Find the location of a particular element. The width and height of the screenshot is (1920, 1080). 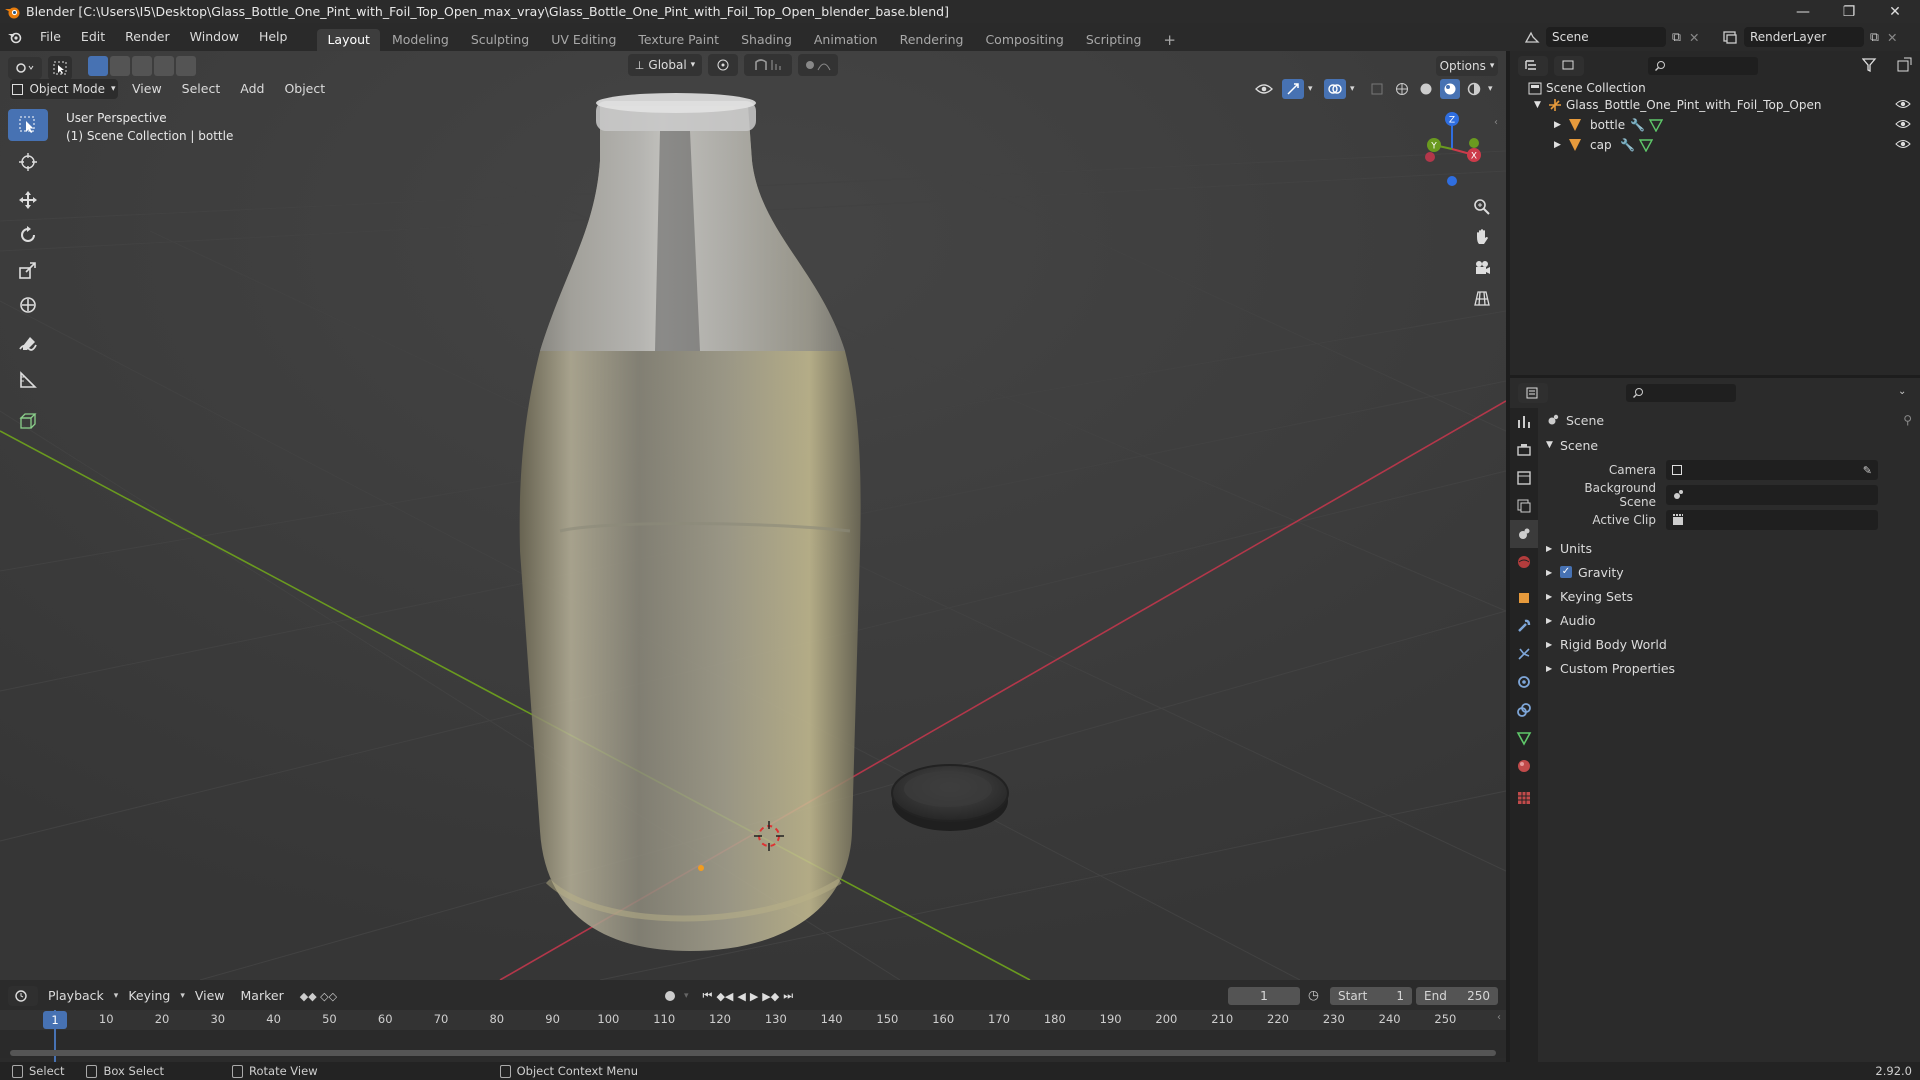

select-box-tool-button is located at coordinates (28, 125).